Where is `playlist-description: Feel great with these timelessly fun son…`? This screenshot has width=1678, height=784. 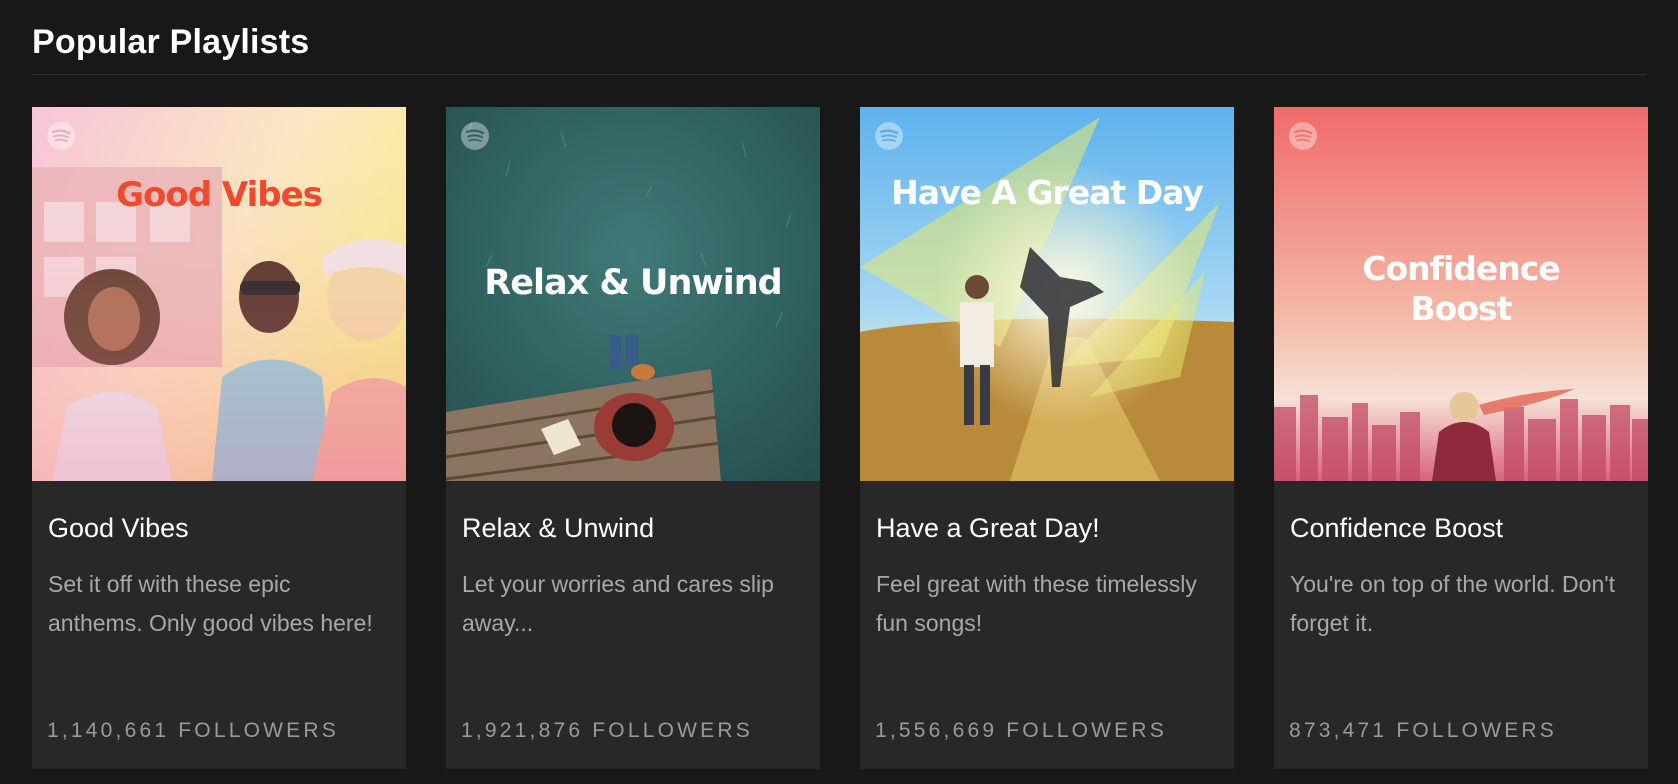
playlist-description: Feel great with these timelessly fun son… is located at coordinates (1036, 603).